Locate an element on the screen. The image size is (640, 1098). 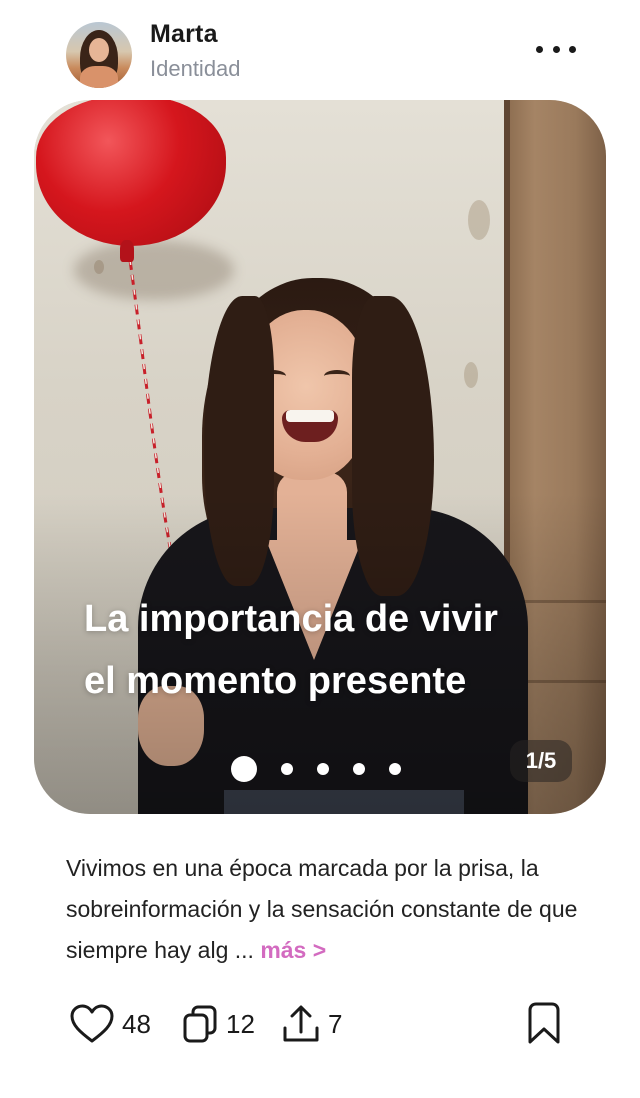
bookmark-button is located at coordinates (544, 1026).